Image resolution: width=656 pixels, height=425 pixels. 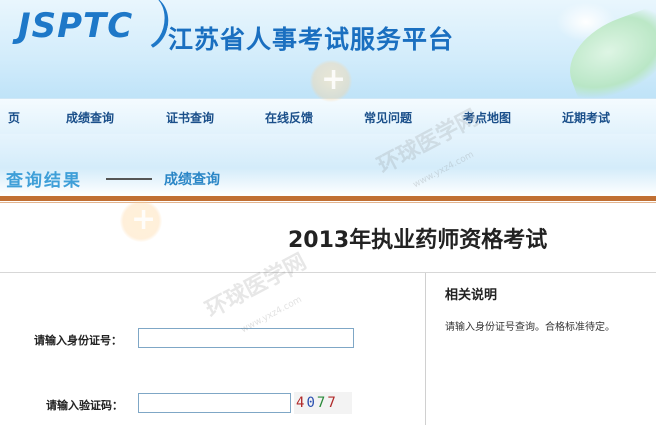 What do you see at coordinates (214, 403) in the screenshot?
I see `captcha-input` at bounding box center [214, 403].